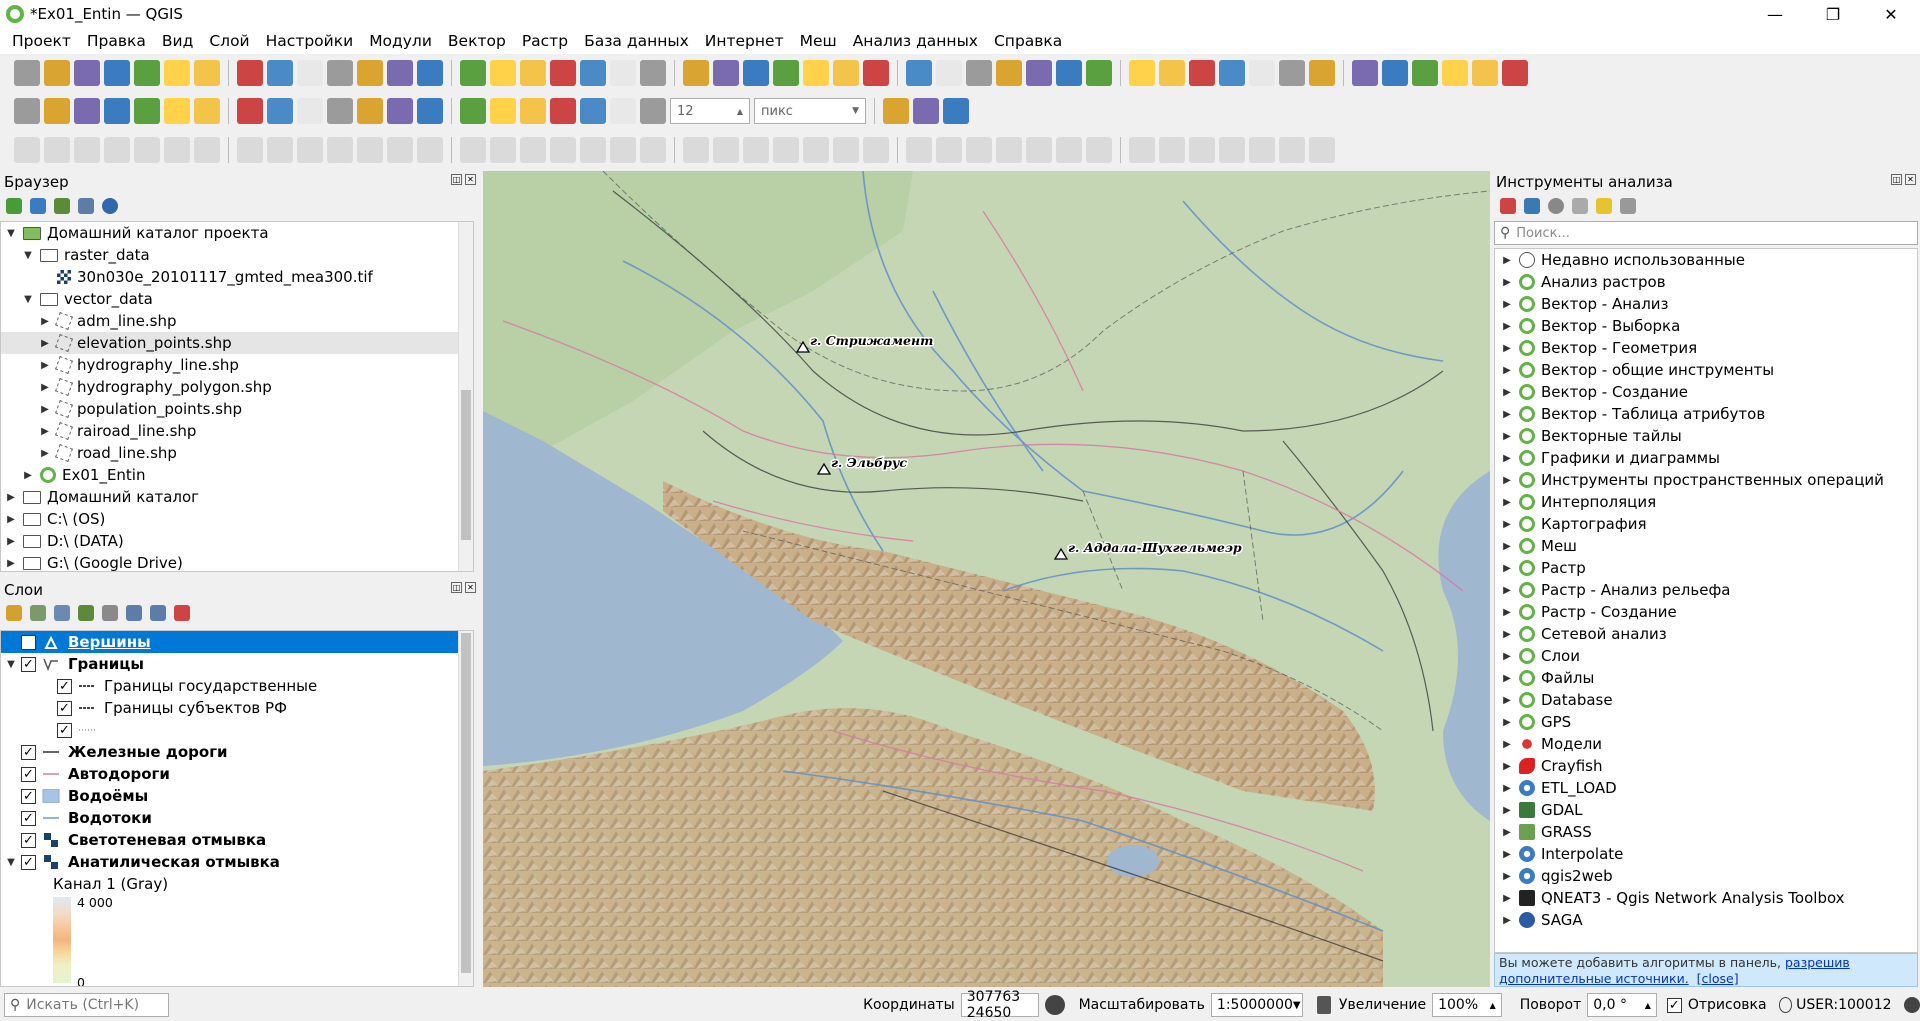  I want to click on layer-item: ✓ Границы государственные, so click(237, 686).